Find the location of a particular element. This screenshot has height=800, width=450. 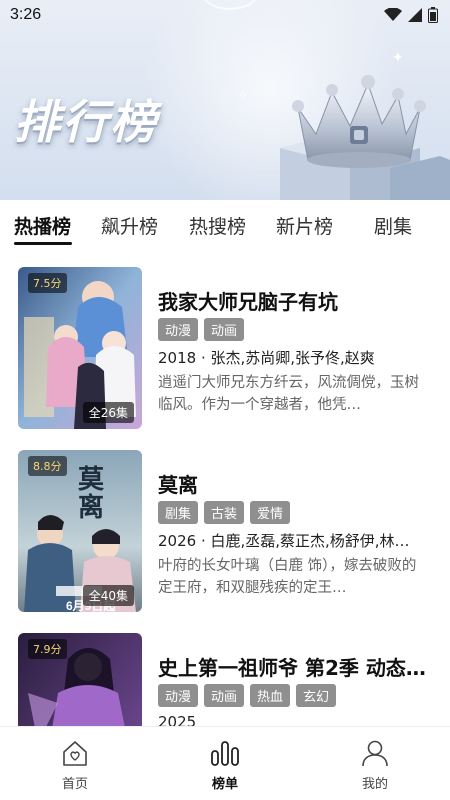

tab-hot-search: 热搜榜 is located at coordinates (217, 225).